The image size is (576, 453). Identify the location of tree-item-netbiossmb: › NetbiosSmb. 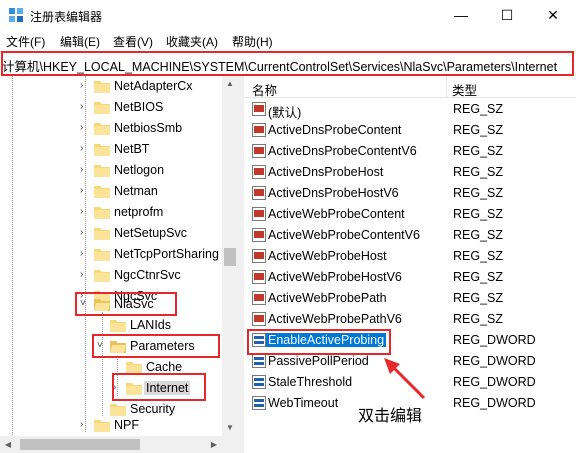
(111, 128).